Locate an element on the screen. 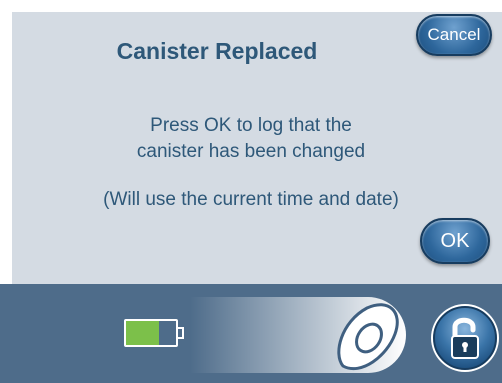 This screenshot has width=502, height=383. dialog-title: Canister Replaced is located at coordinates (217, 51).